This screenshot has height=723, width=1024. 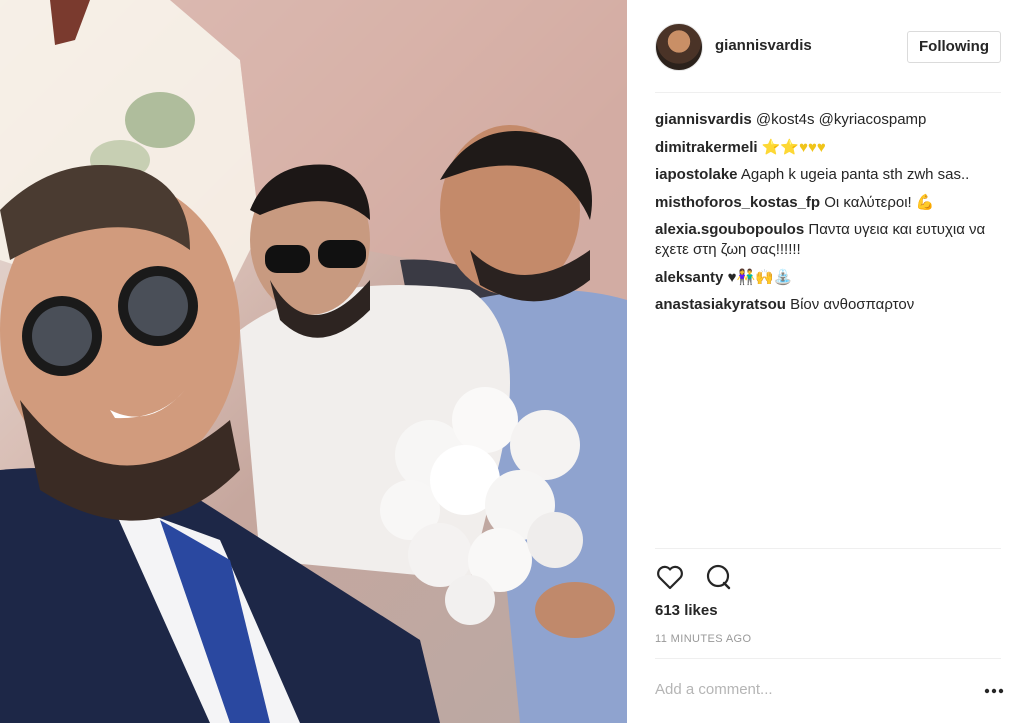 I want to click on comment-username: anastasiakyratsou, so click(x=720, y=304).